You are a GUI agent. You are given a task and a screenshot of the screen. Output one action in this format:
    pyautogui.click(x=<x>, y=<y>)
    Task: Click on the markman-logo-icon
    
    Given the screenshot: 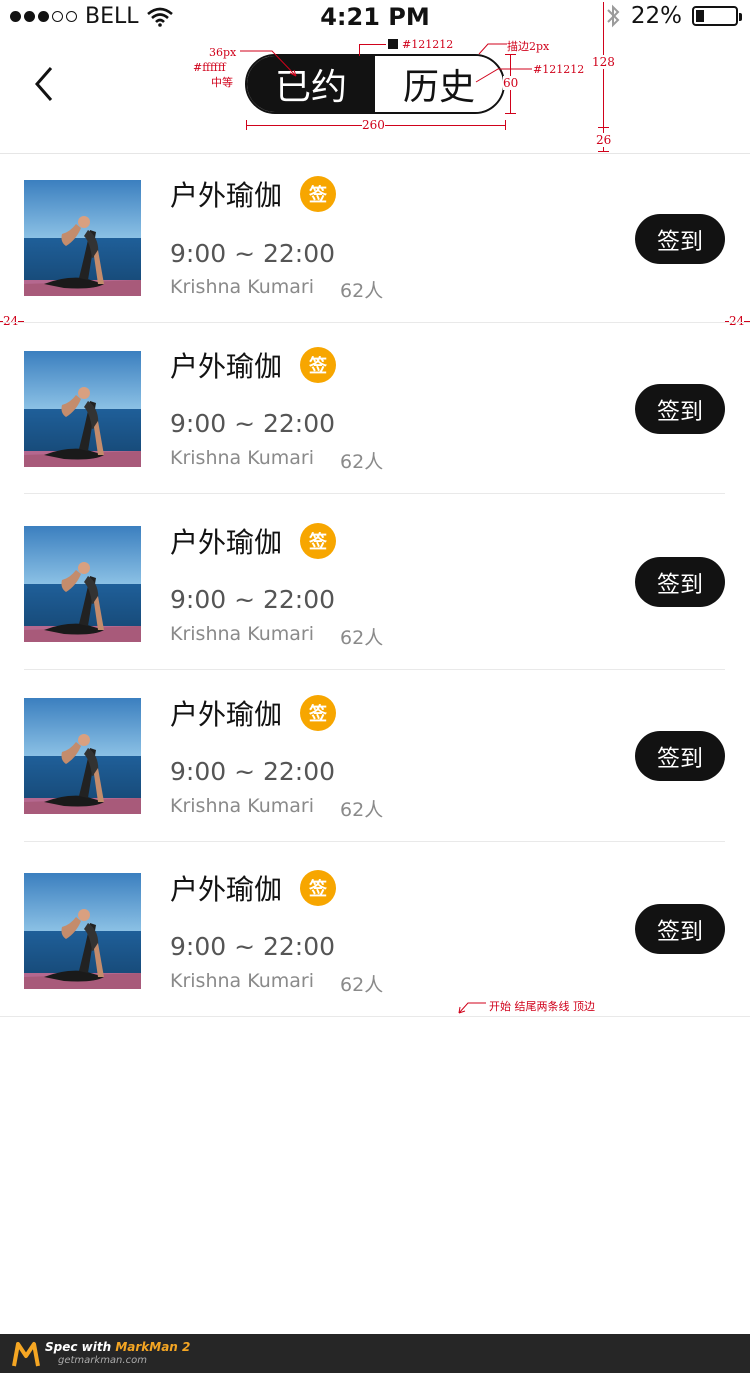 What is the action you would take?
    pyautogui.click(x=26, y=1354)
    